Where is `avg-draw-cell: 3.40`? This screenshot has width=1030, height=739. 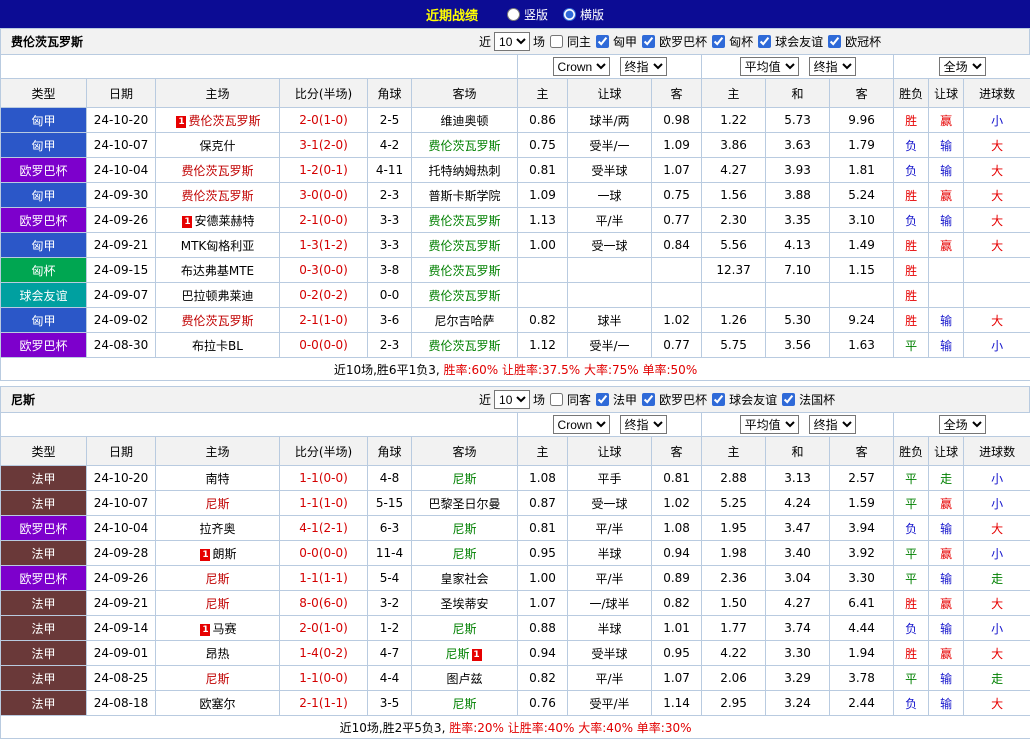
avg-draw-cell: 3.40 is located at coordinates (798, 553).